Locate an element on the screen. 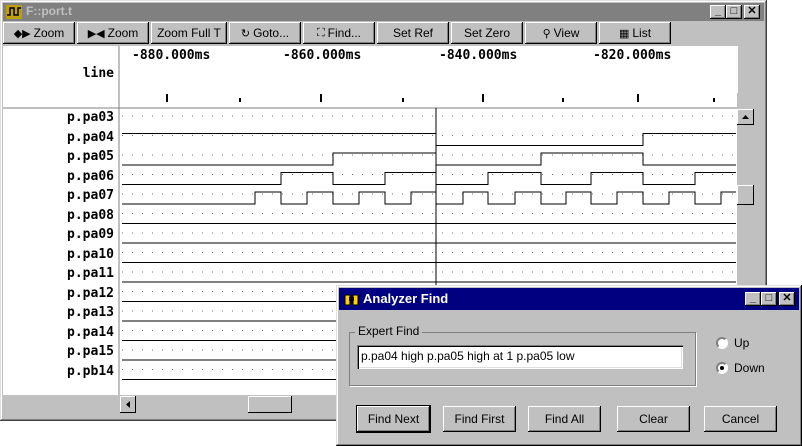 The width and height of the screenshot is (802, 446). zoom-in-button: ◆▶ Zoom is located at coordinates (39, 33).